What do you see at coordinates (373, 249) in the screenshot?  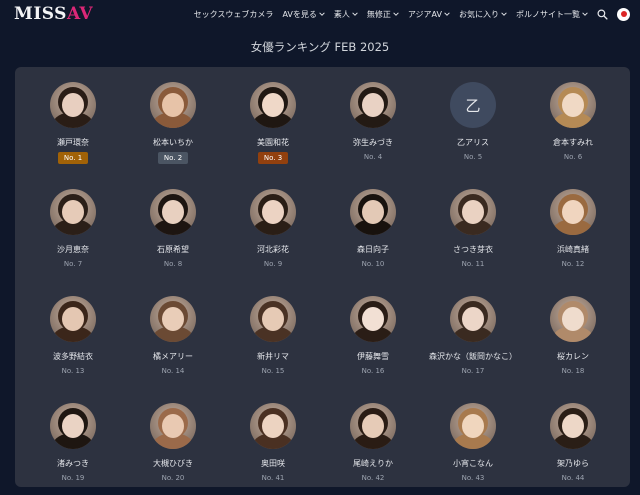 I see `actress-name: 森日向子` at bounding box center [373, 249].